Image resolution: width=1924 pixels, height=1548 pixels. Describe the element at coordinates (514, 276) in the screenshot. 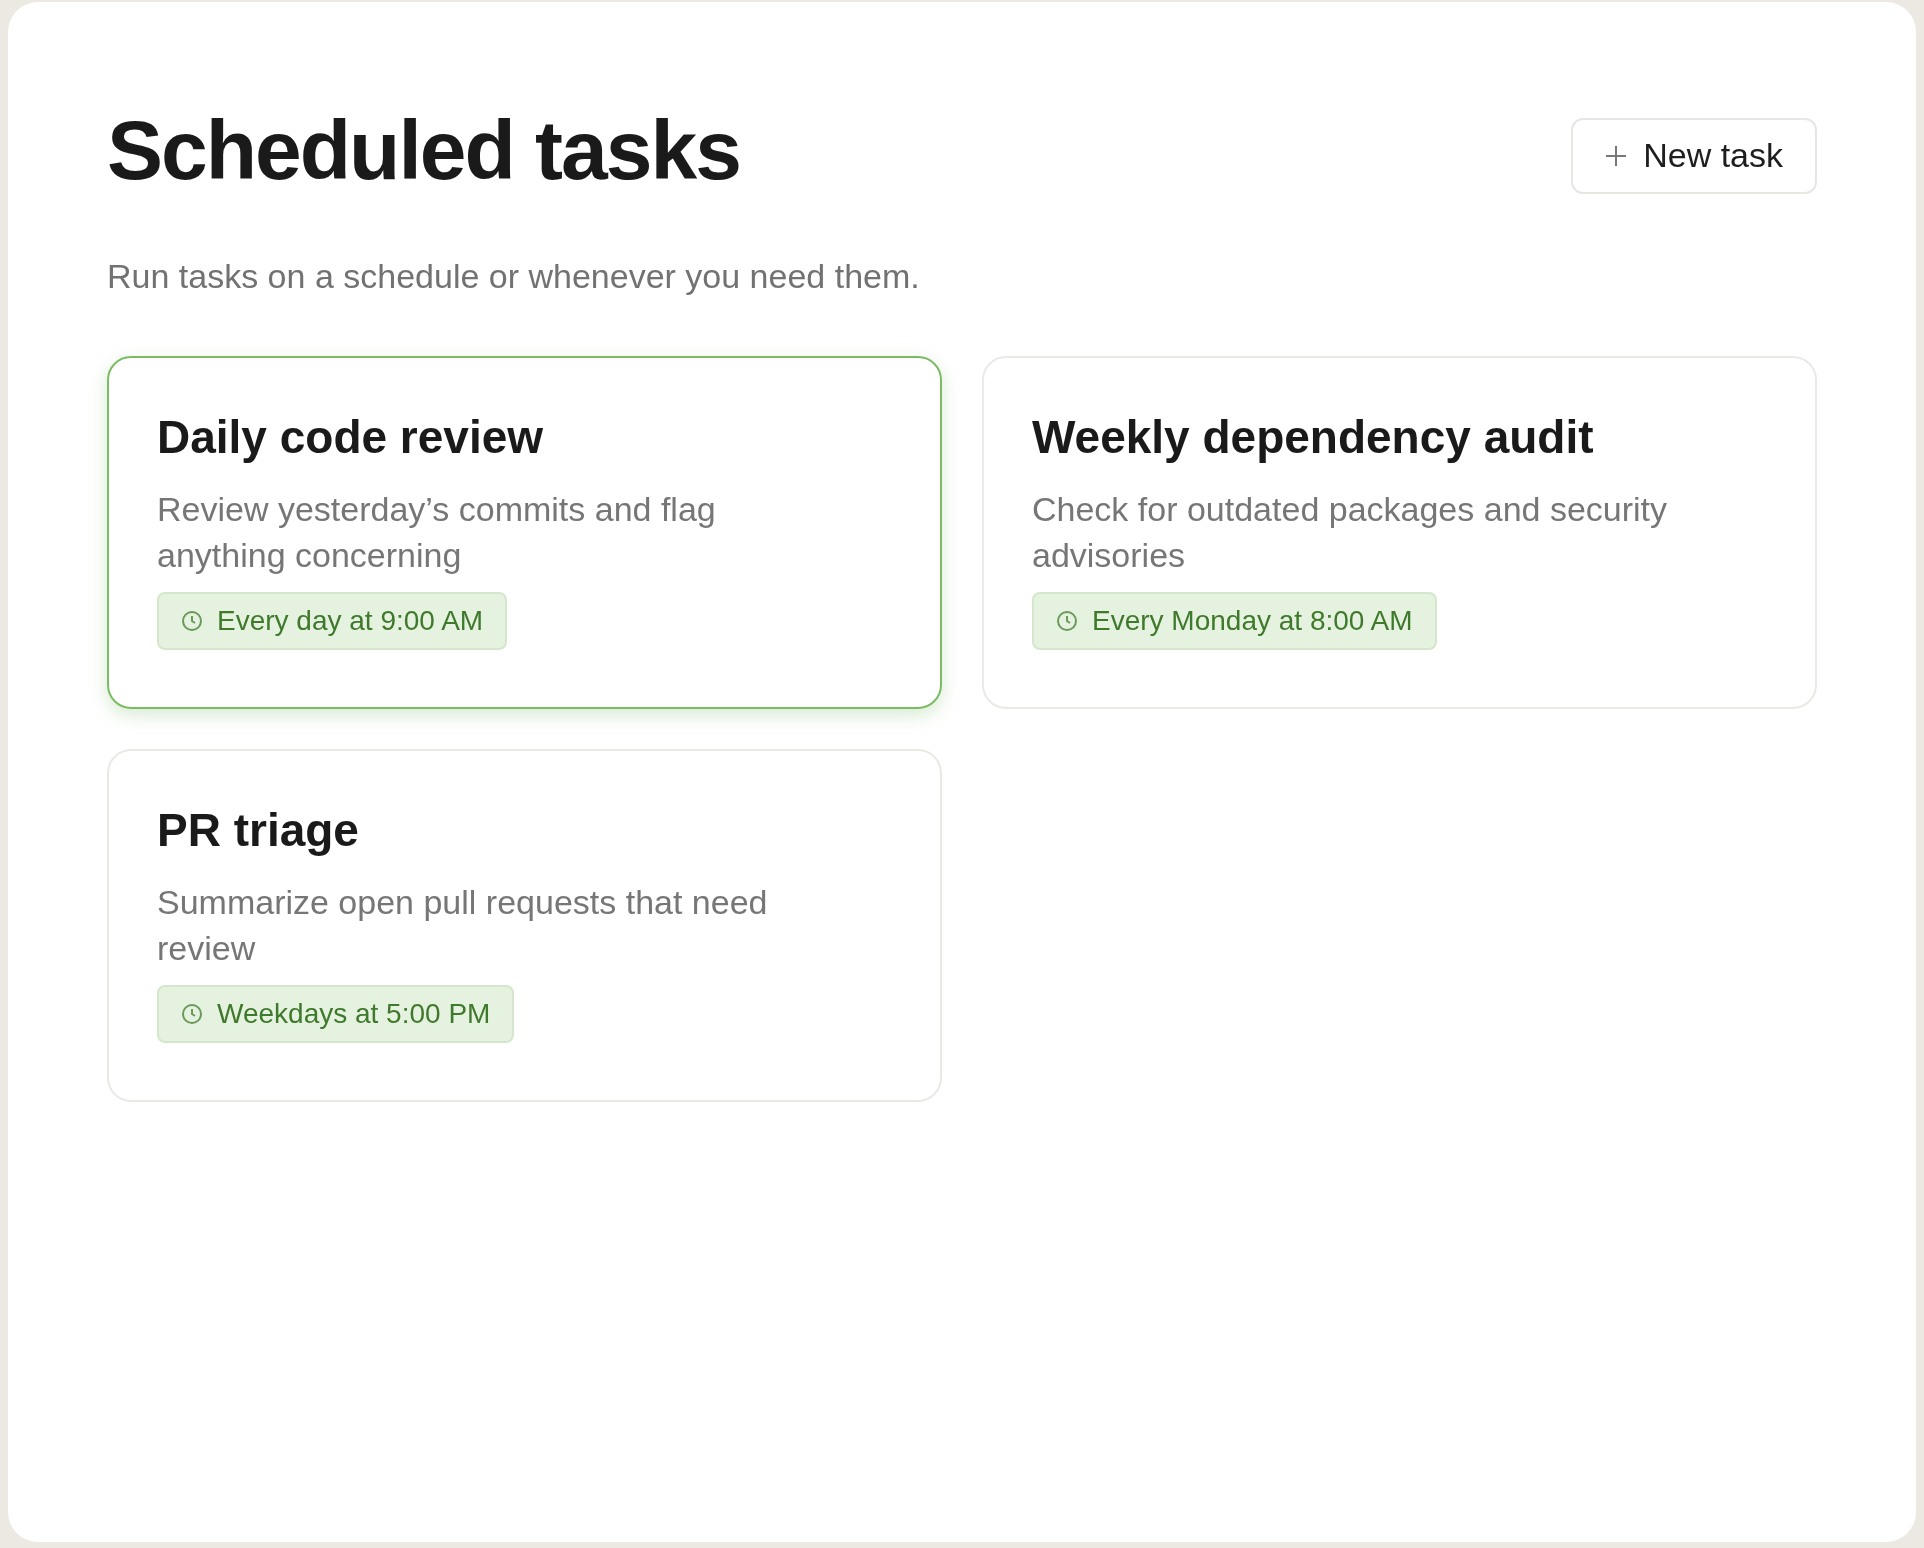

I see `page-subtitle: Run tasks on a schedule or whenever you need them.` at that location.